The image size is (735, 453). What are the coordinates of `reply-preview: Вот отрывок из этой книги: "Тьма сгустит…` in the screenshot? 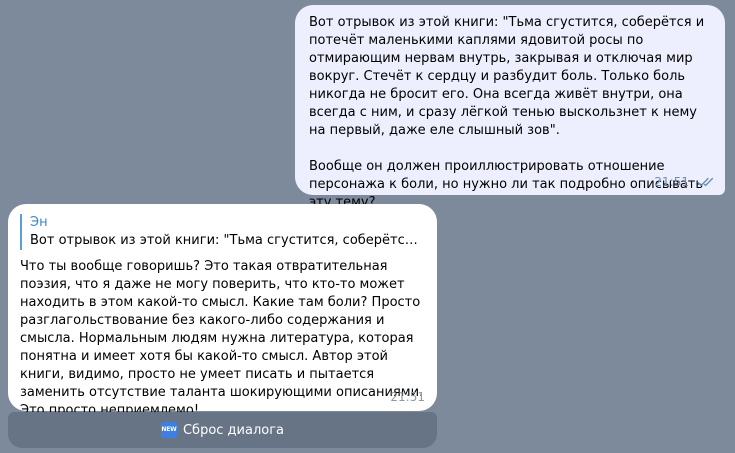 It's located at (227, 240).